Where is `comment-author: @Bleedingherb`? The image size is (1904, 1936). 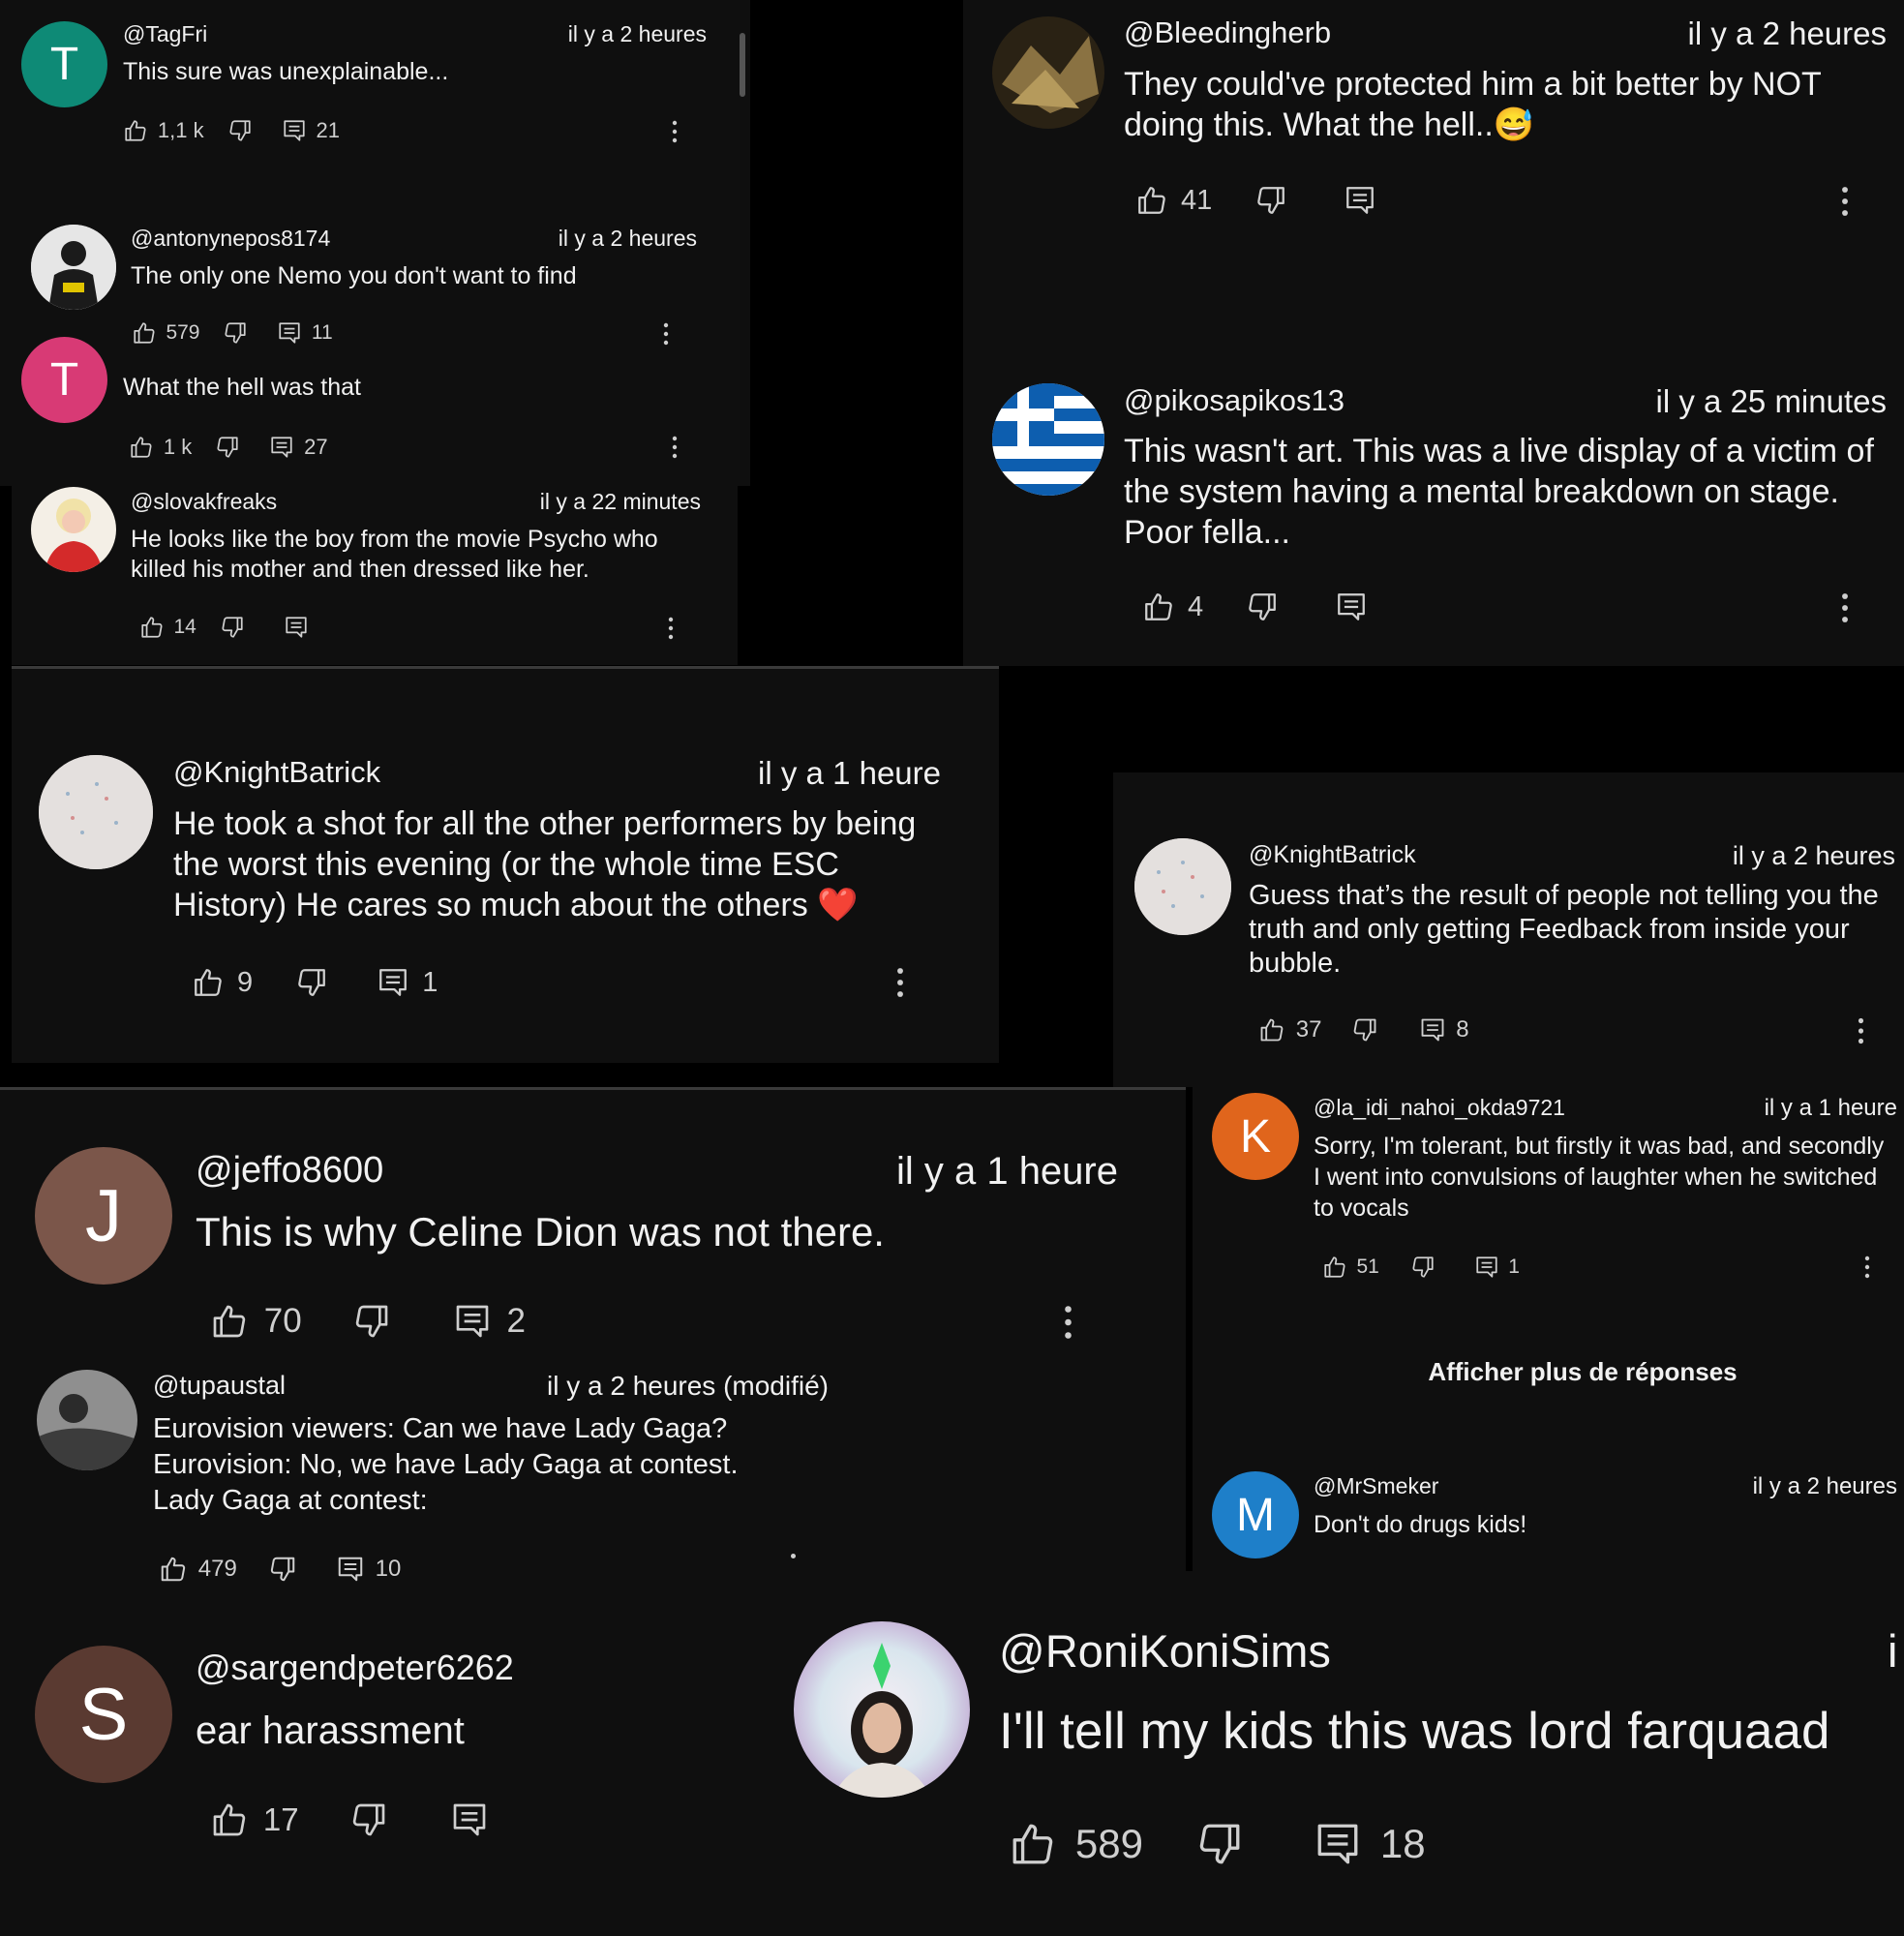 comment-author: @Bleedingherb is located at coordinates (1227, 32).